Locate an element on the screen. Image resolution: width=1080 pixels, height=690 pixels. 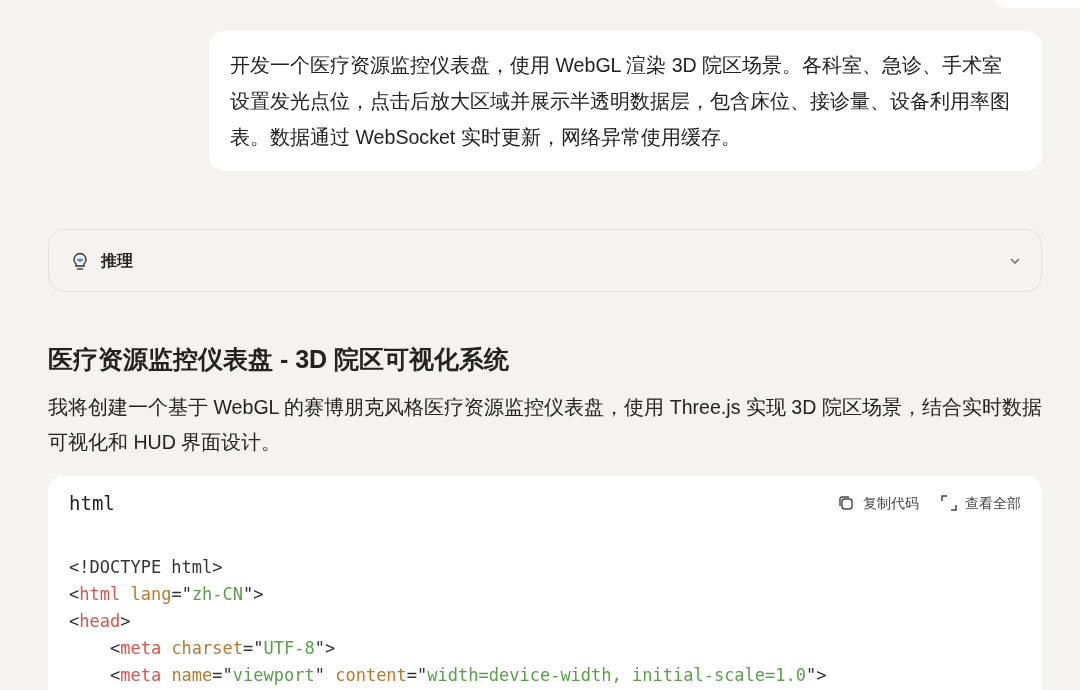
code-line: <!DOCTYPE html> is located at coordinates (146, 567).